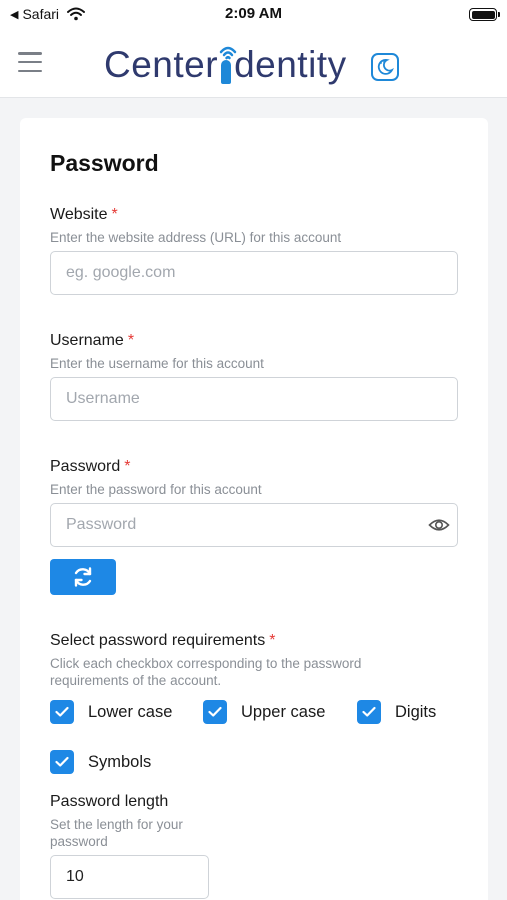 The width and height of the screenshot is (507, 900). I want to click on checkbox-upper-case: Upper case, so click(264, 712).